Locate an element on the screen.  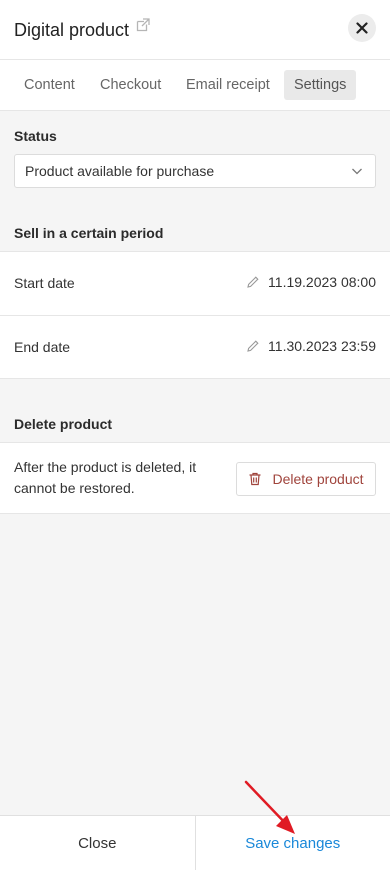
tab-bar: Content Checkout Email receipt Settings is located at coordinates (195, 85).